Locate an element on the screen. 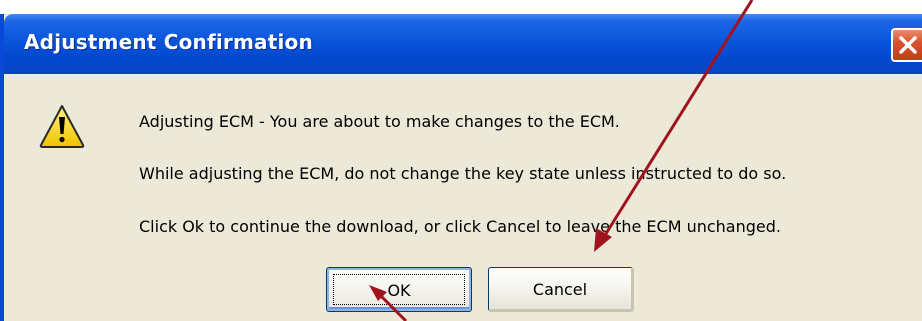 Image resolution: width=922 pixels, height=321 pixels. ok-button: OK is located at coordinates (399, 289).